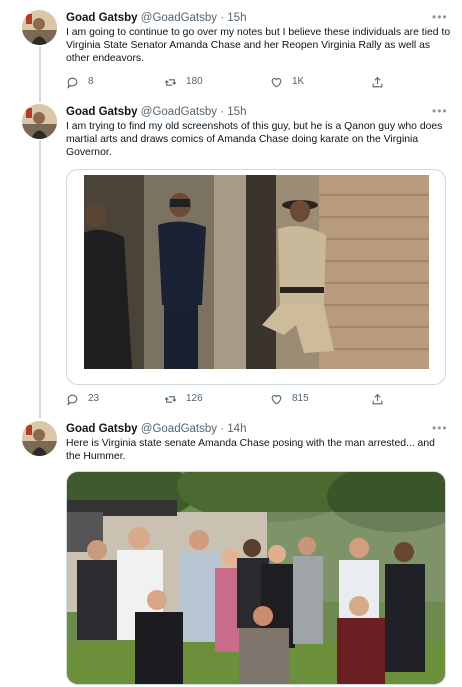 The image size is (462, 687). Describe the element at coordinates (194, 398) in the screenshot. I see `retweet-count: 126` at that location.